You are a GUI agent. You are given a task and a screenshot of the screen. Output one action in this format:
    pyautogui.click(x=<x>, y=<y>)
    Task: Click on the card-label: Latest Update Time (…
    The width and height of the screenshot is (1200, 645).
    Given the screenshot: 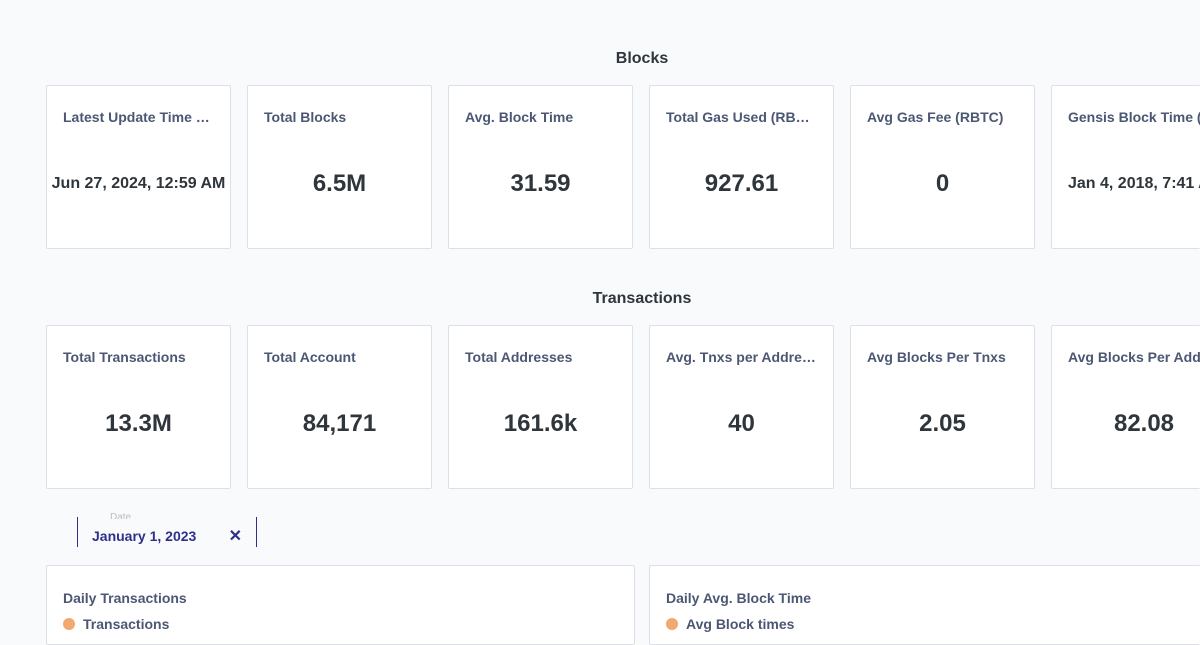 What is the action you would take?
    pyautogui.click(x=138, y=117)
    